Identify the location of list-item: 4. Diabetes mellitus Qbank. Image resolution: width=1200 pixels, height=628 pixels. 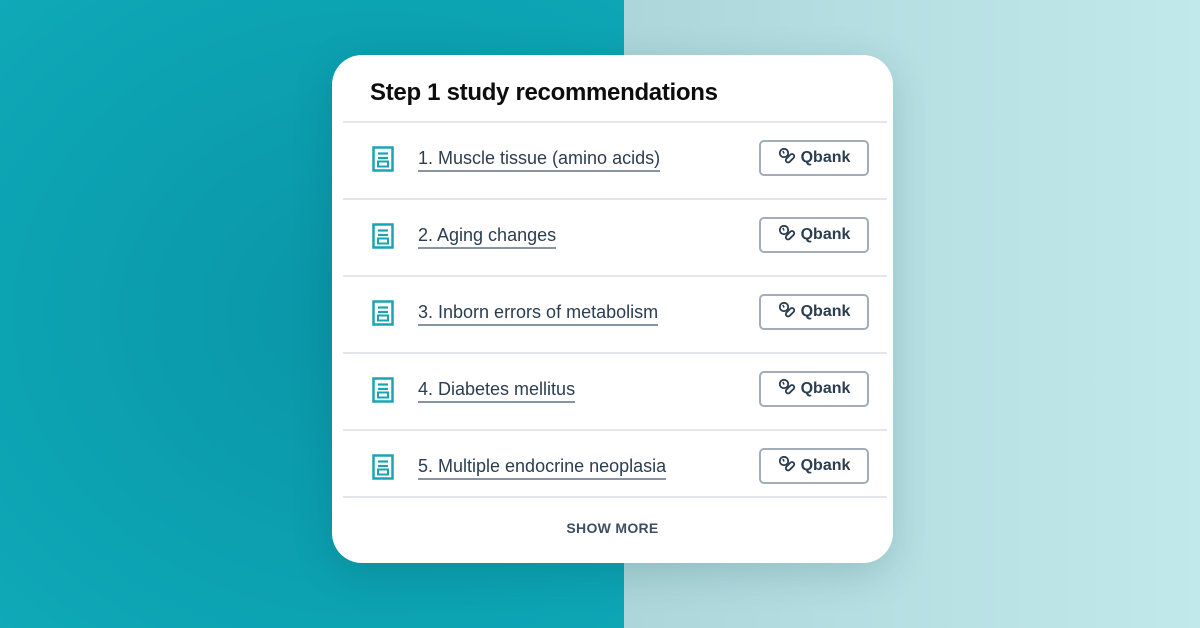
(615, 390).